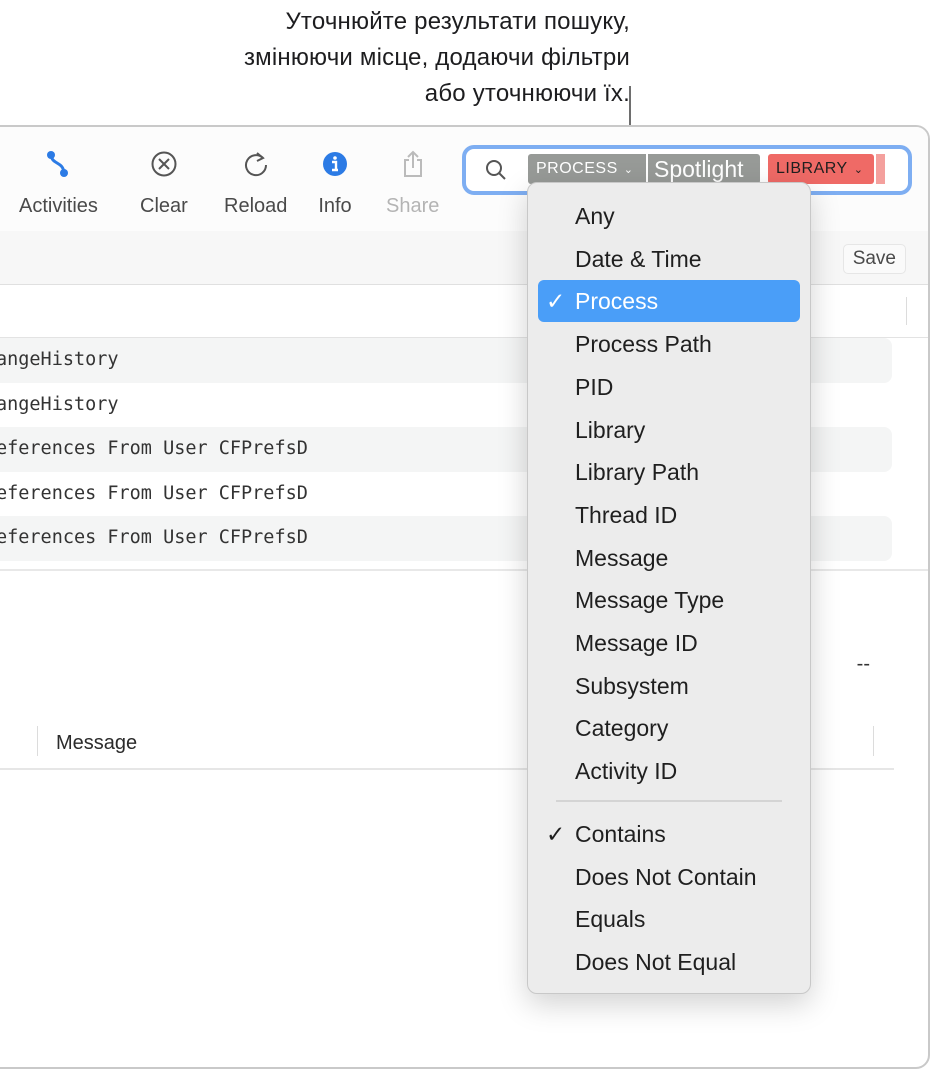 The height and width of the screenshot is (1069, 931). What do you see at coordinates (335, 164) in the screenshot?
I see `info-icon` at bounding box center [335, 164].